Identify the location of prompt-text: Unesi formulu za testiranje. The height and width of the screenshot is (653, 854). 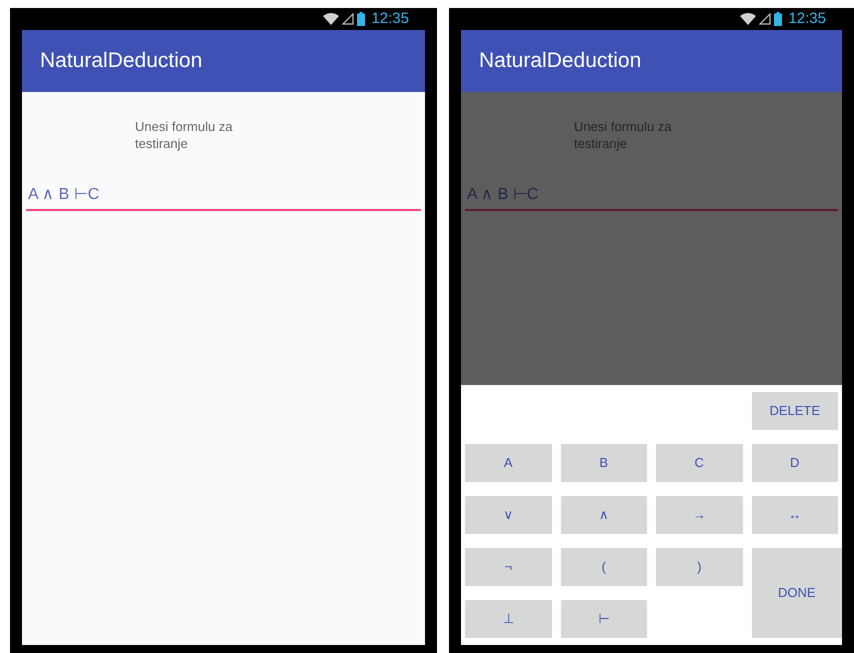
(184, 135).